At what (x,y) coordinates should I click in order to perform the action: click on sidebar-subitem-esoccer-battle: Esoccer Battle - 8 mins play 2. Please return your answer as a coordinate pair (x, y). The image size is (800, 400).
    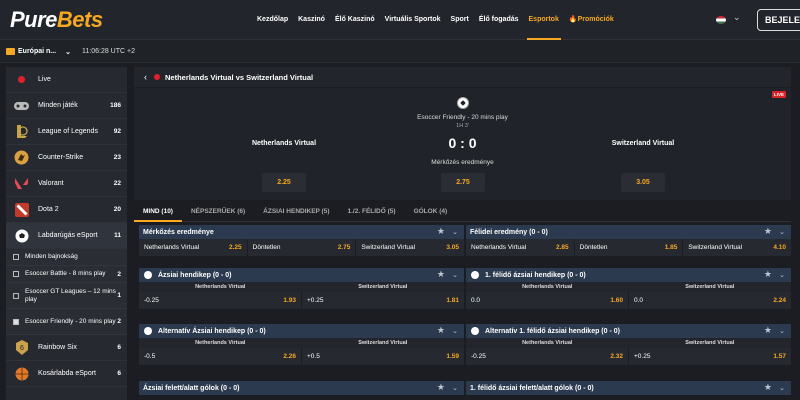
    Looking at the image, I should click on (66, 274).